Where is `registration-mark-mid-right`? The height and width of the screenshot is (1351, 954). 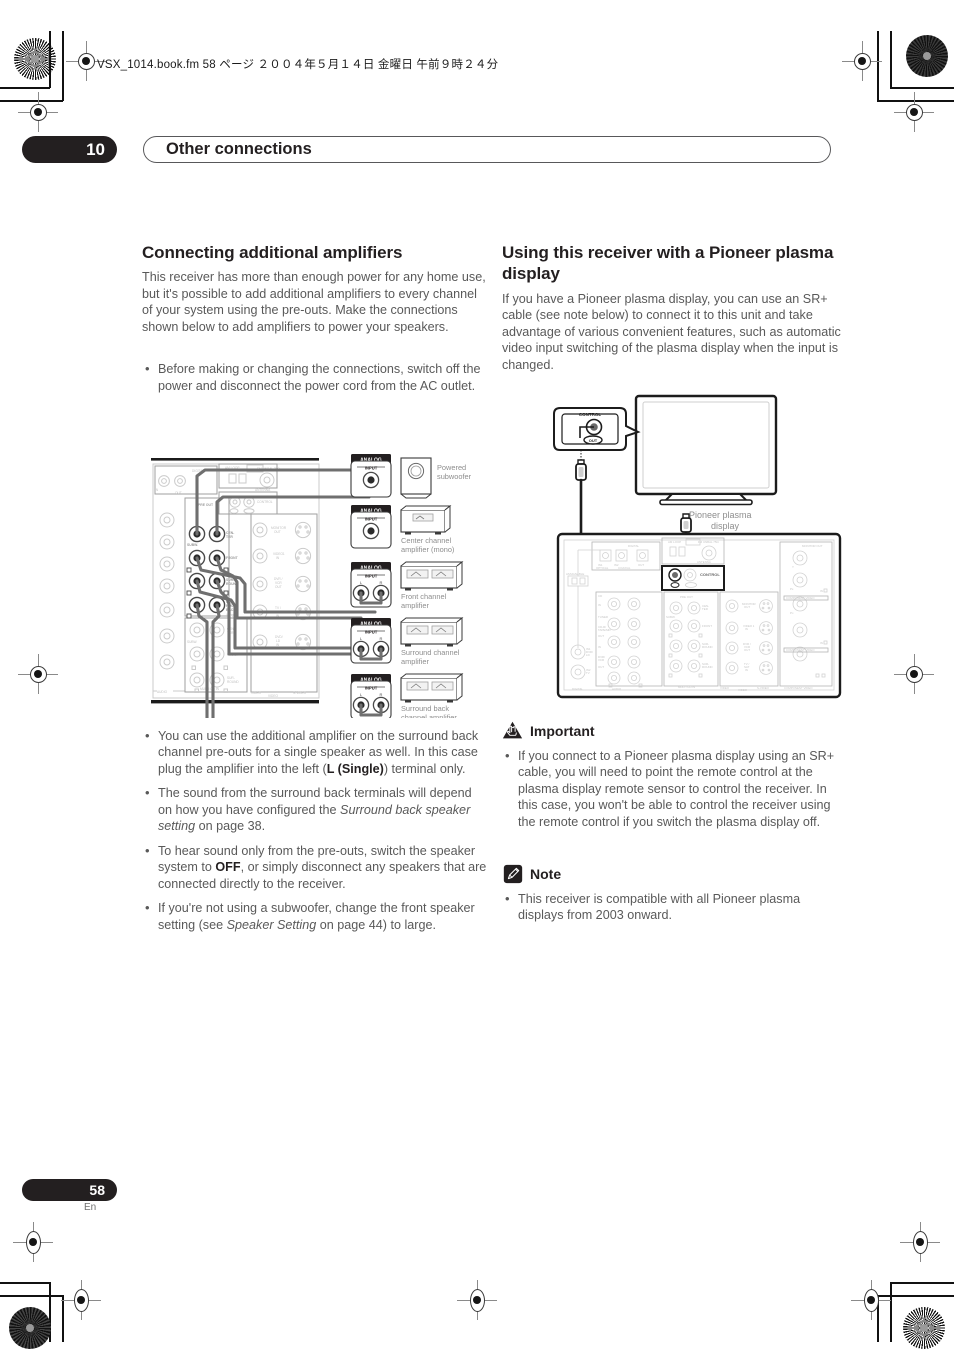 registration-mark-mid-right is located at coordinates (914, 674).